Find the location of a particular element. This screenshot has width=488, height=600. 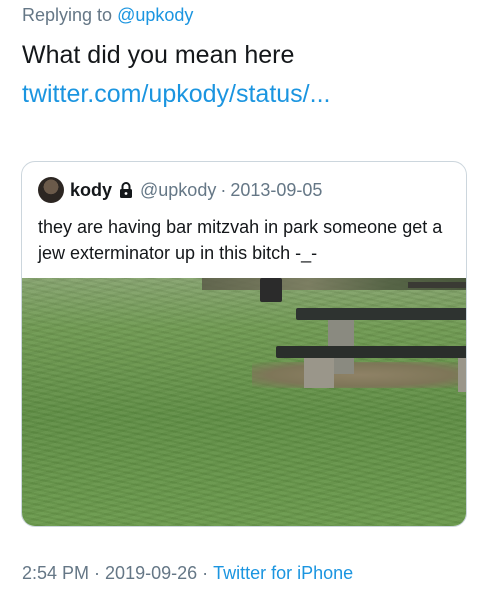

avatar is located at coordinates (51, 190).